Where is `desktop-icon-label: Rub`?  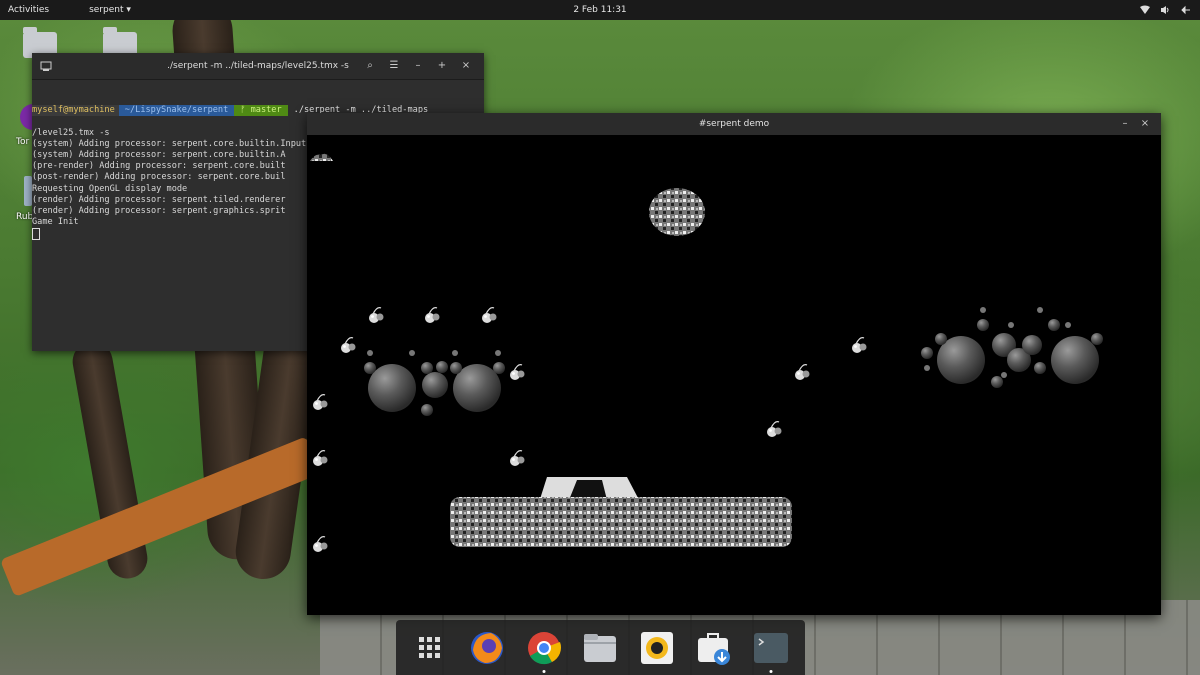 desktop-icon-label: Rub is located at coordinates (25, 217).